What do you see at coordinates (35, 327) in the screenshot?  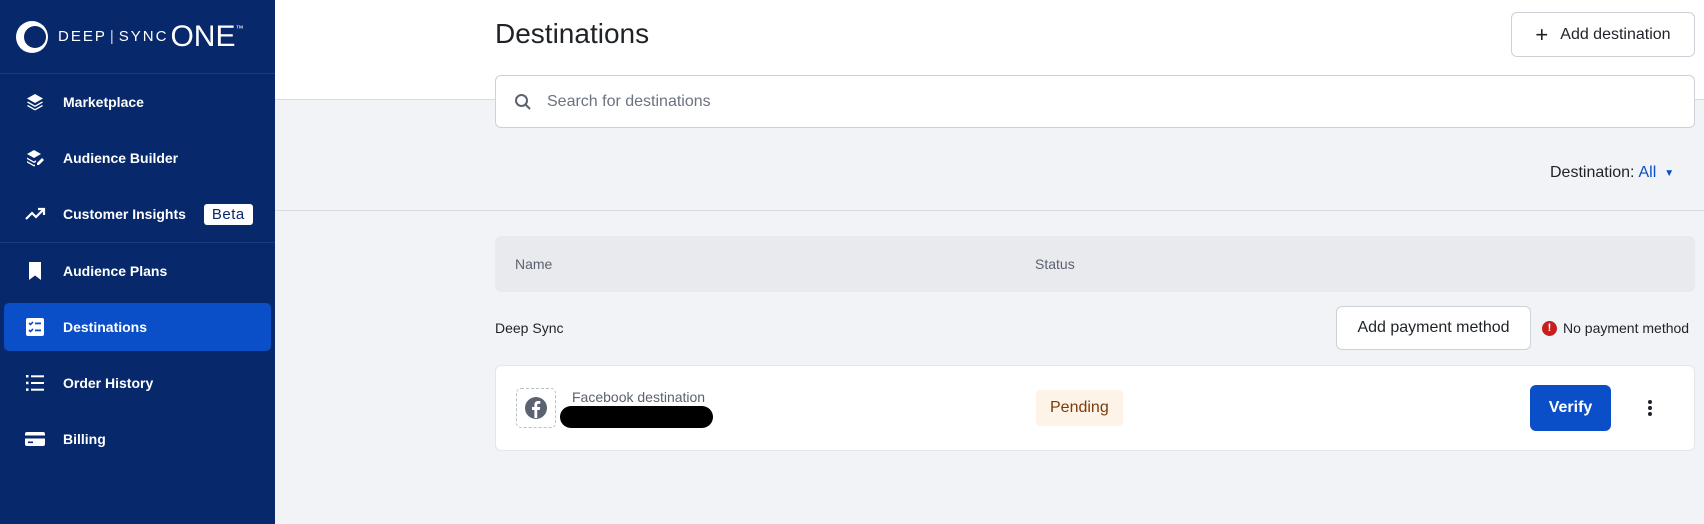 I see `checklist-icon` at bounding box center [35, 327].